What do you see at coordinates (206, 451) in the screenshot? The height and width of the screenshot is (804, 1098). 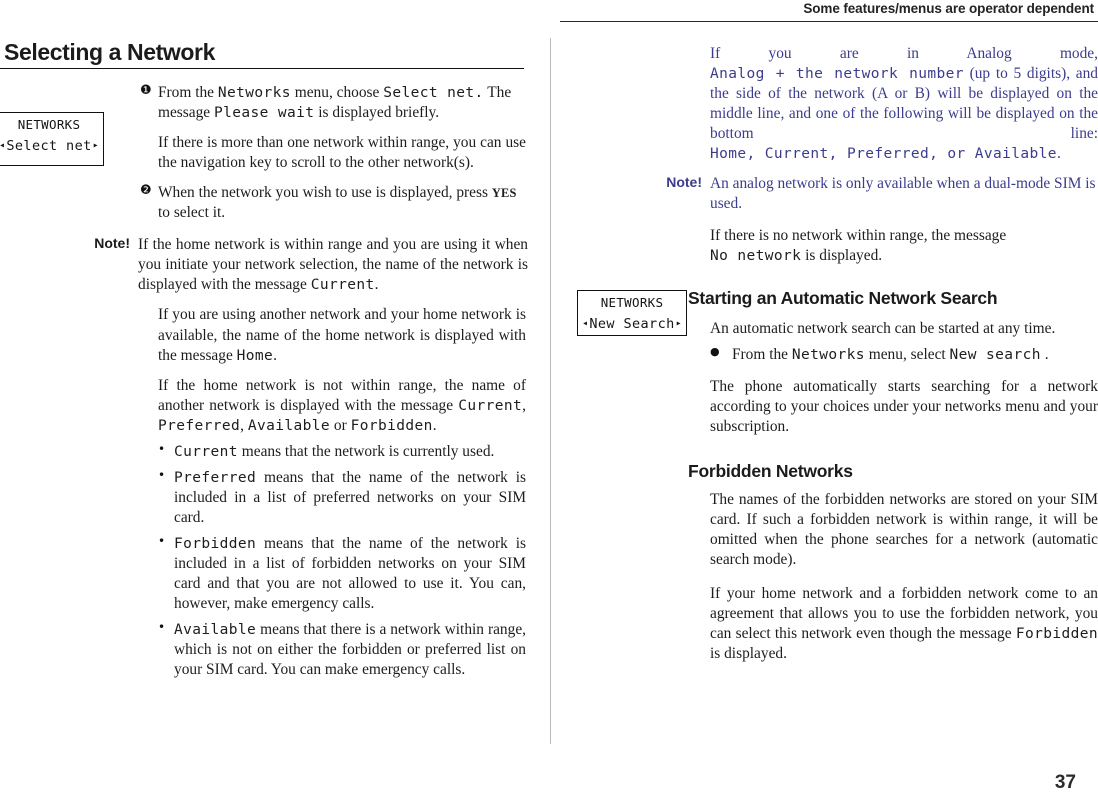 I see `lcd-bullet-current: Current` at bounding box center [206, 451].